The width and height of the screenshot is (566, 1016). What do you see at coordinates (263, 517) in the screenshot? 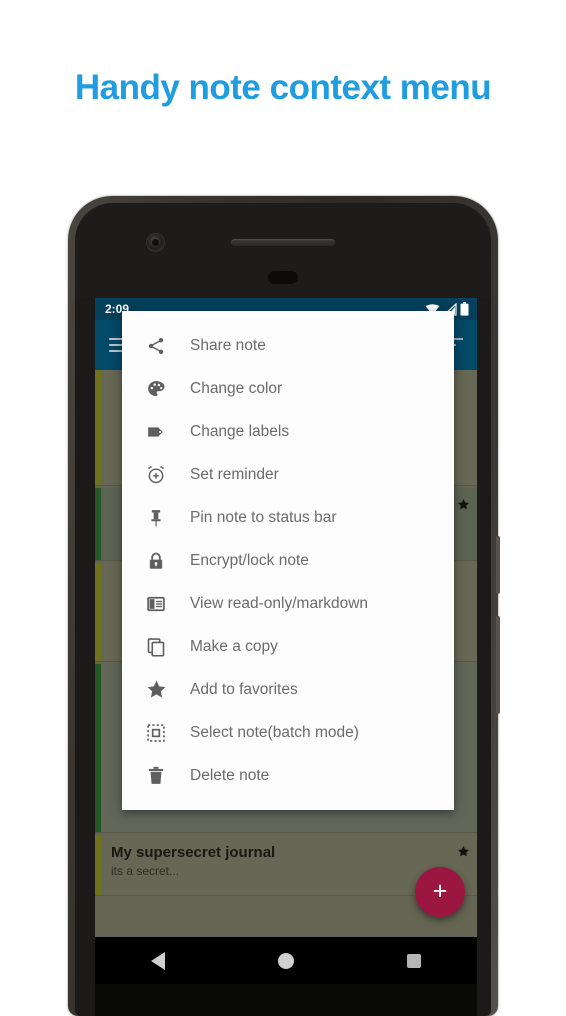
I see `menu-item-label: Pin note to status bar` at bounding box center [263, 517].